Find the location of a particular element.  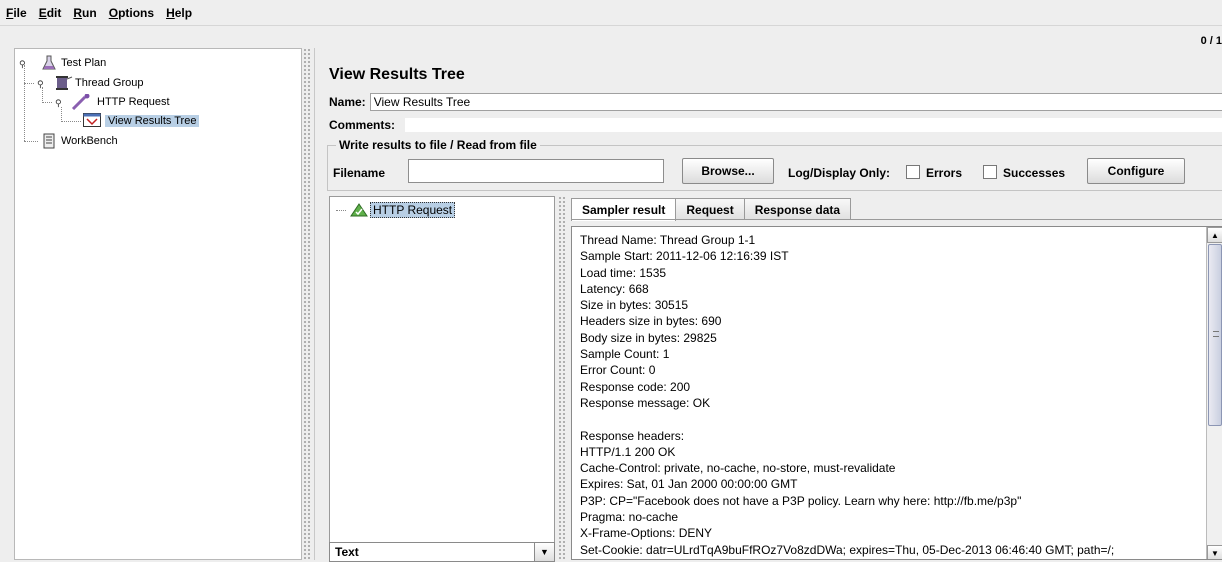

response-line: X-Frame-Options: DENY is located at coordinates (646, 533).